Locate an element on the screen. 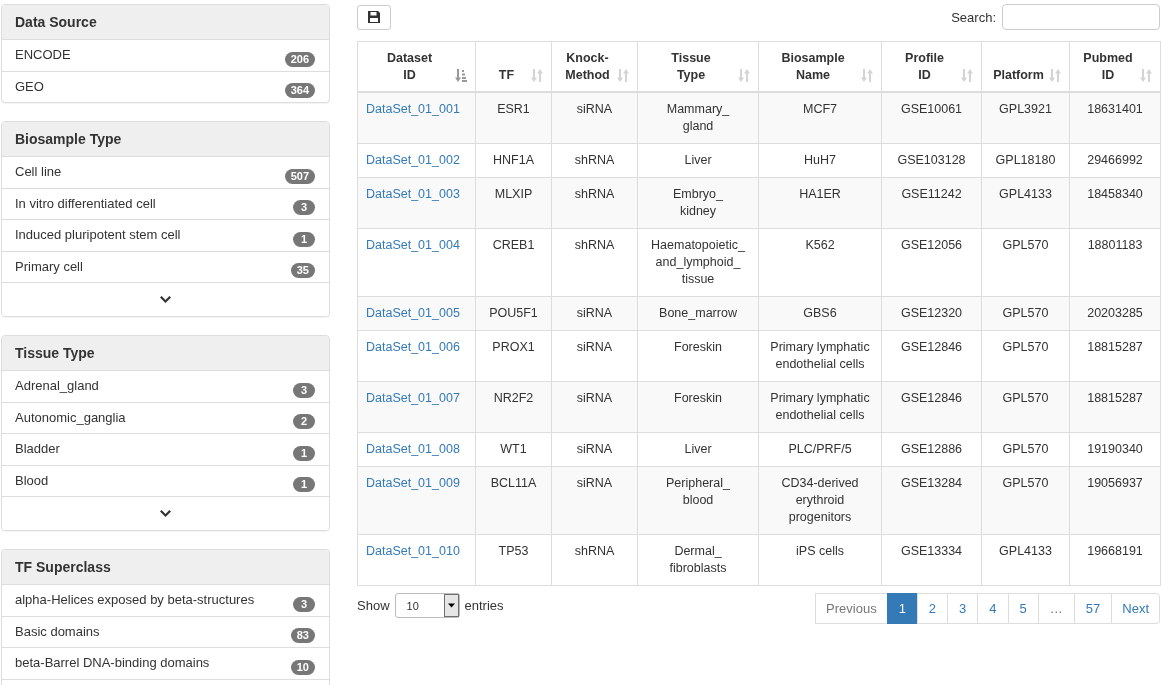  page-size-select: 10 is located at coordinates (427, 605).